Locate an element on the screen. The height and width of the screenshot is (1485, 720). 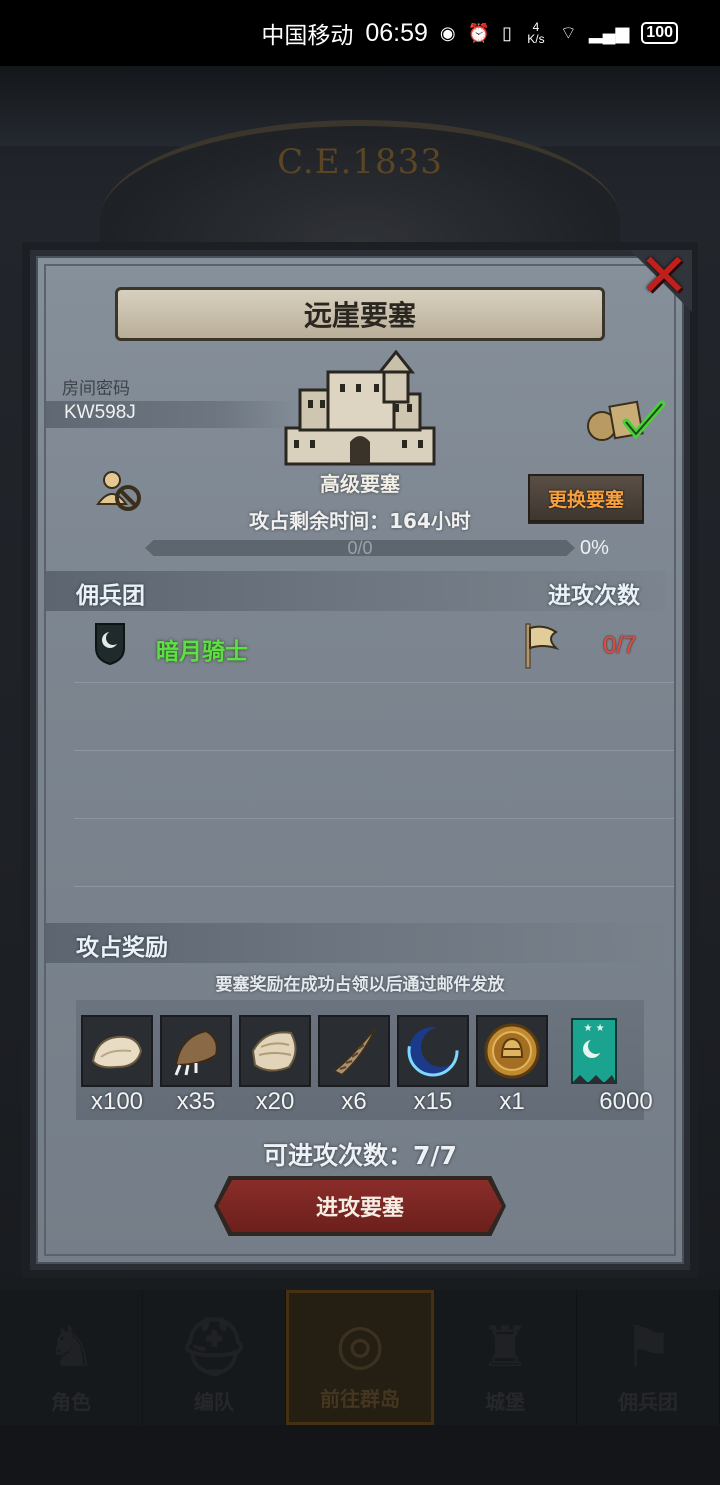
status-bar: 中国移动 06:59 ◉ ⏰ ▯ 4 K/s ⌔ ▂▄▆ 100 is located at coordinates (360, 33).